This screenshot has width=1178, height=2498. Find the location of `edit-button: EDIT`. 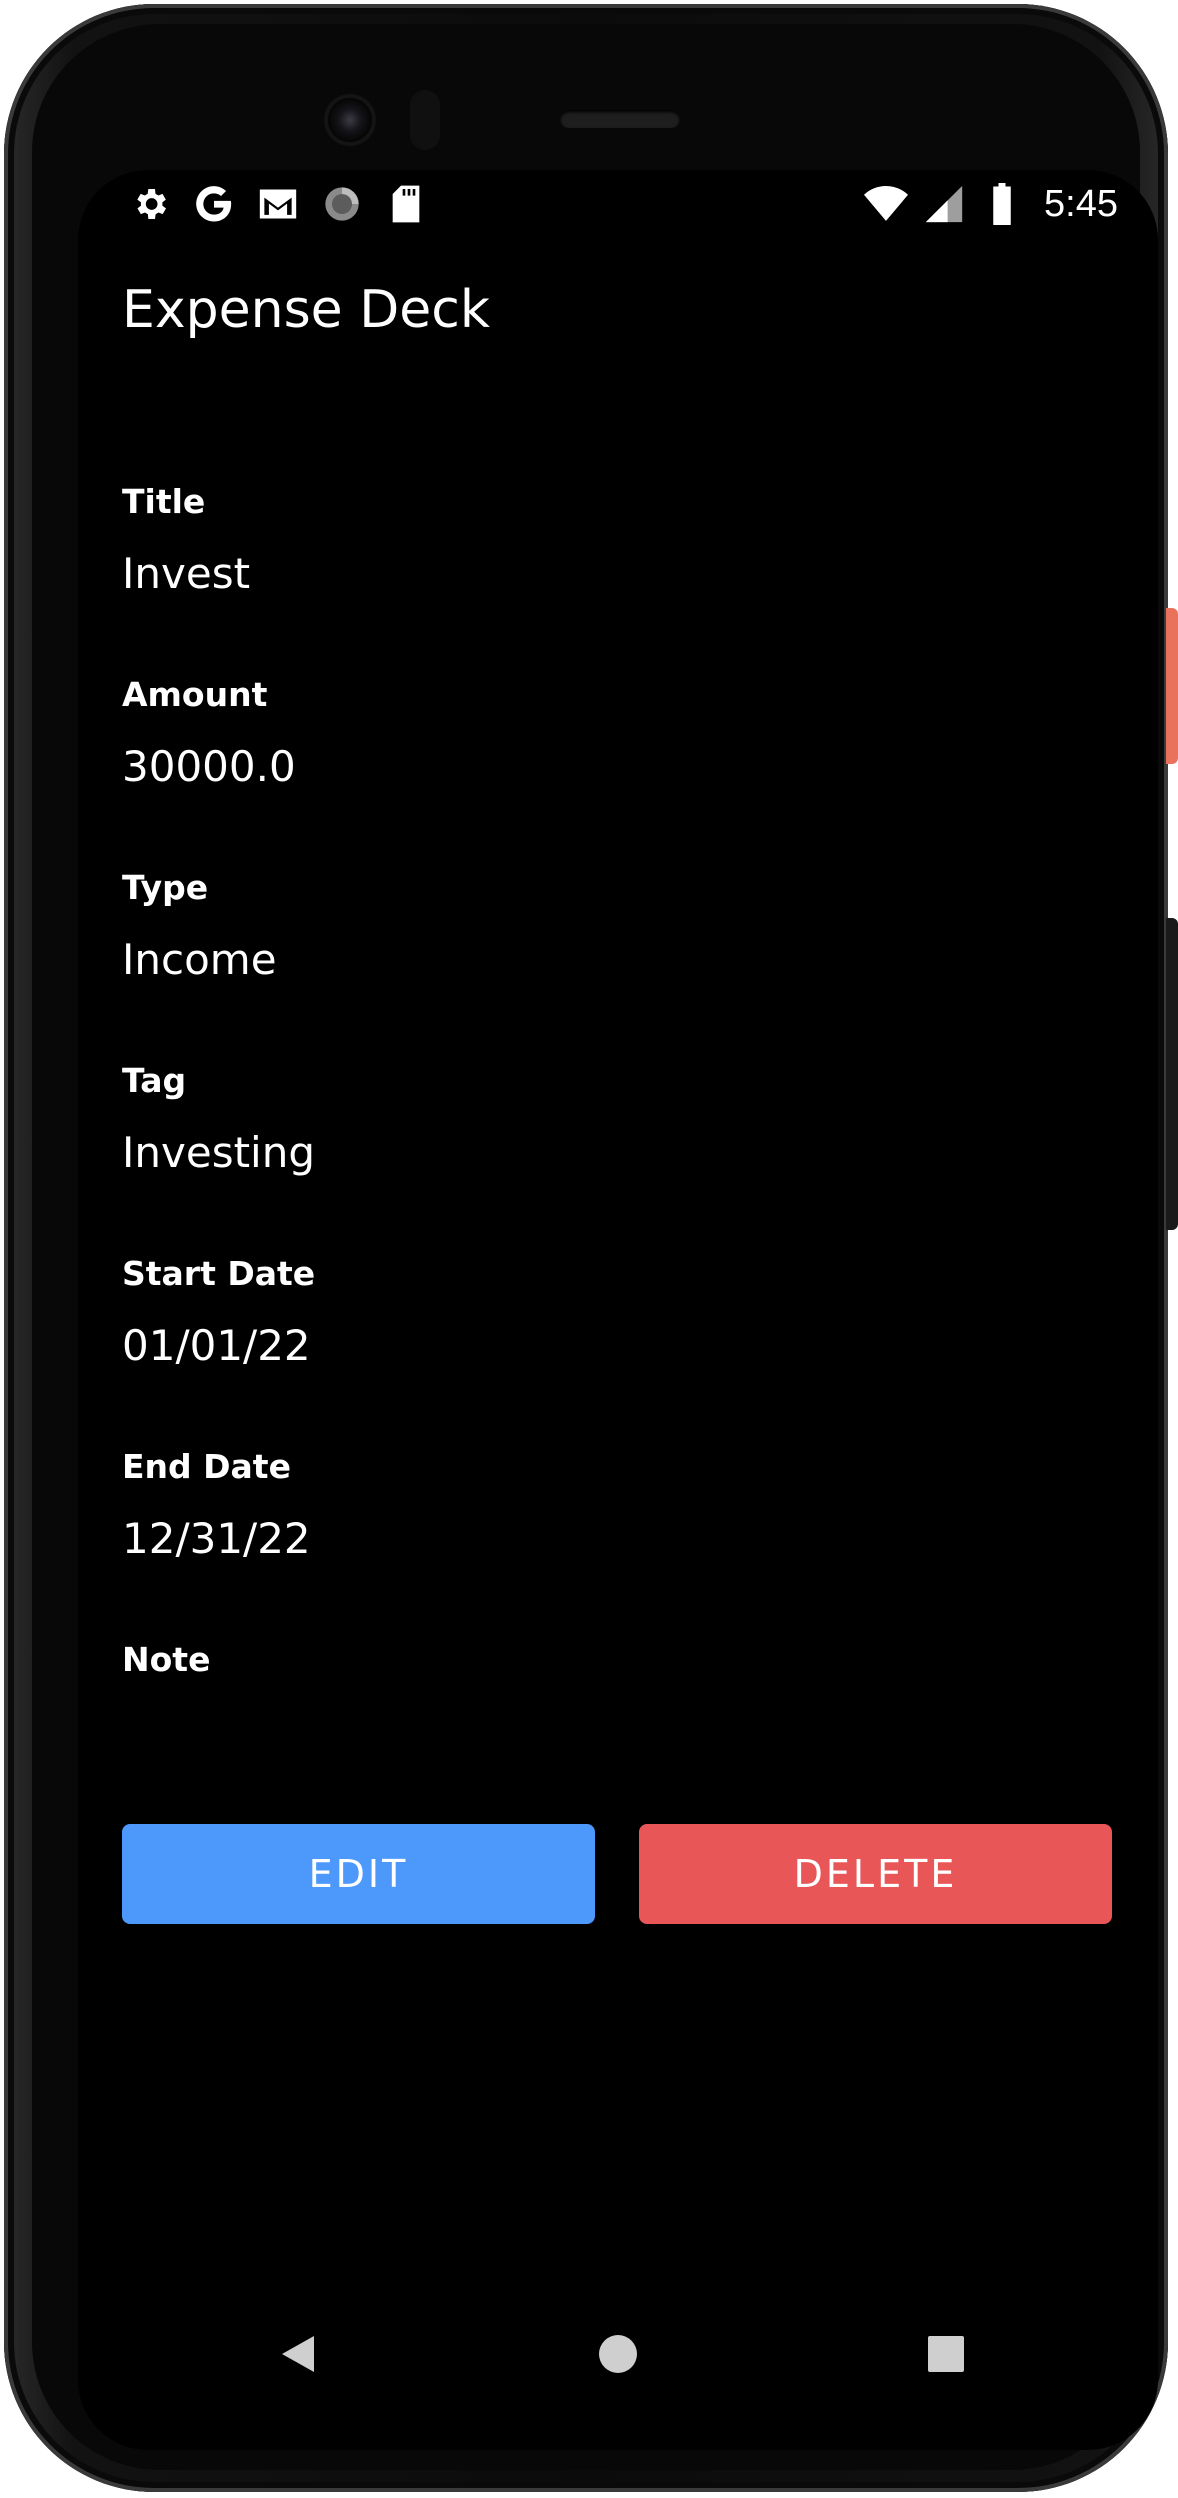

edit-button: EDIT is located at coordinates (358, 1874).